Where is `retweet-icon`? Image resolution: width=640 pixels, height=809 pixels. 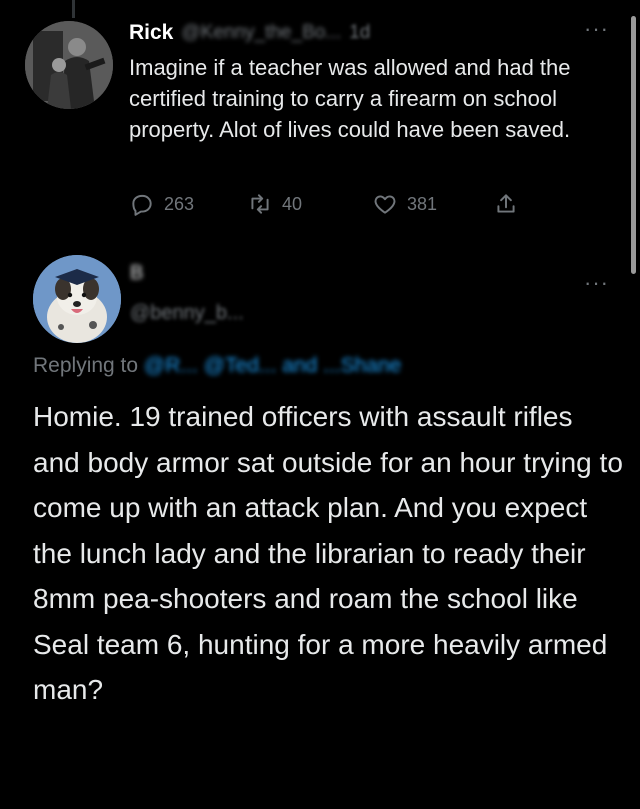
retweet-icon is located at coordinates (260, 204).